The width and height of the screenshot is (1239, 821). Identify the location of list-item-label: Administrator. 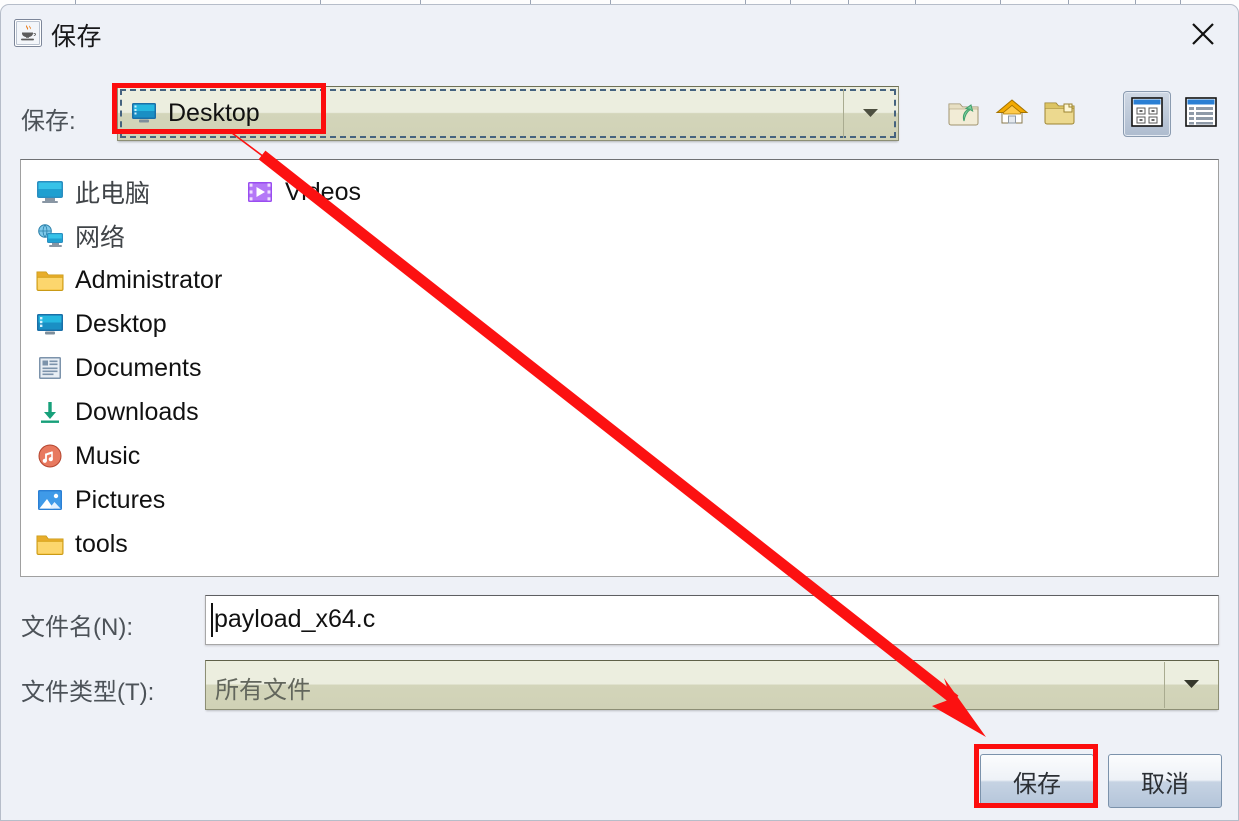
(149, 279).